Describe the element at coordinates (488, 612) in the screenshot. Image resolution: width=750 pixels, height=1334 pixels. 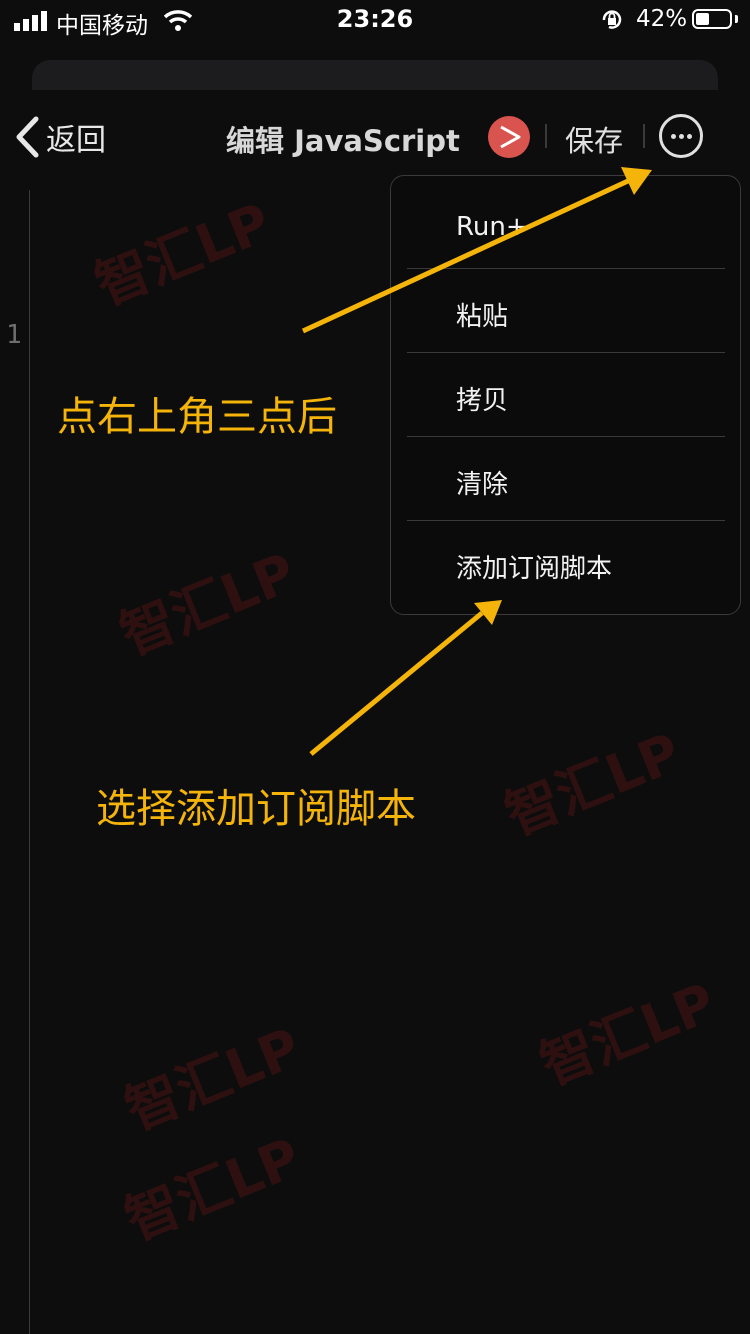
I see `arrow-head` at that location.